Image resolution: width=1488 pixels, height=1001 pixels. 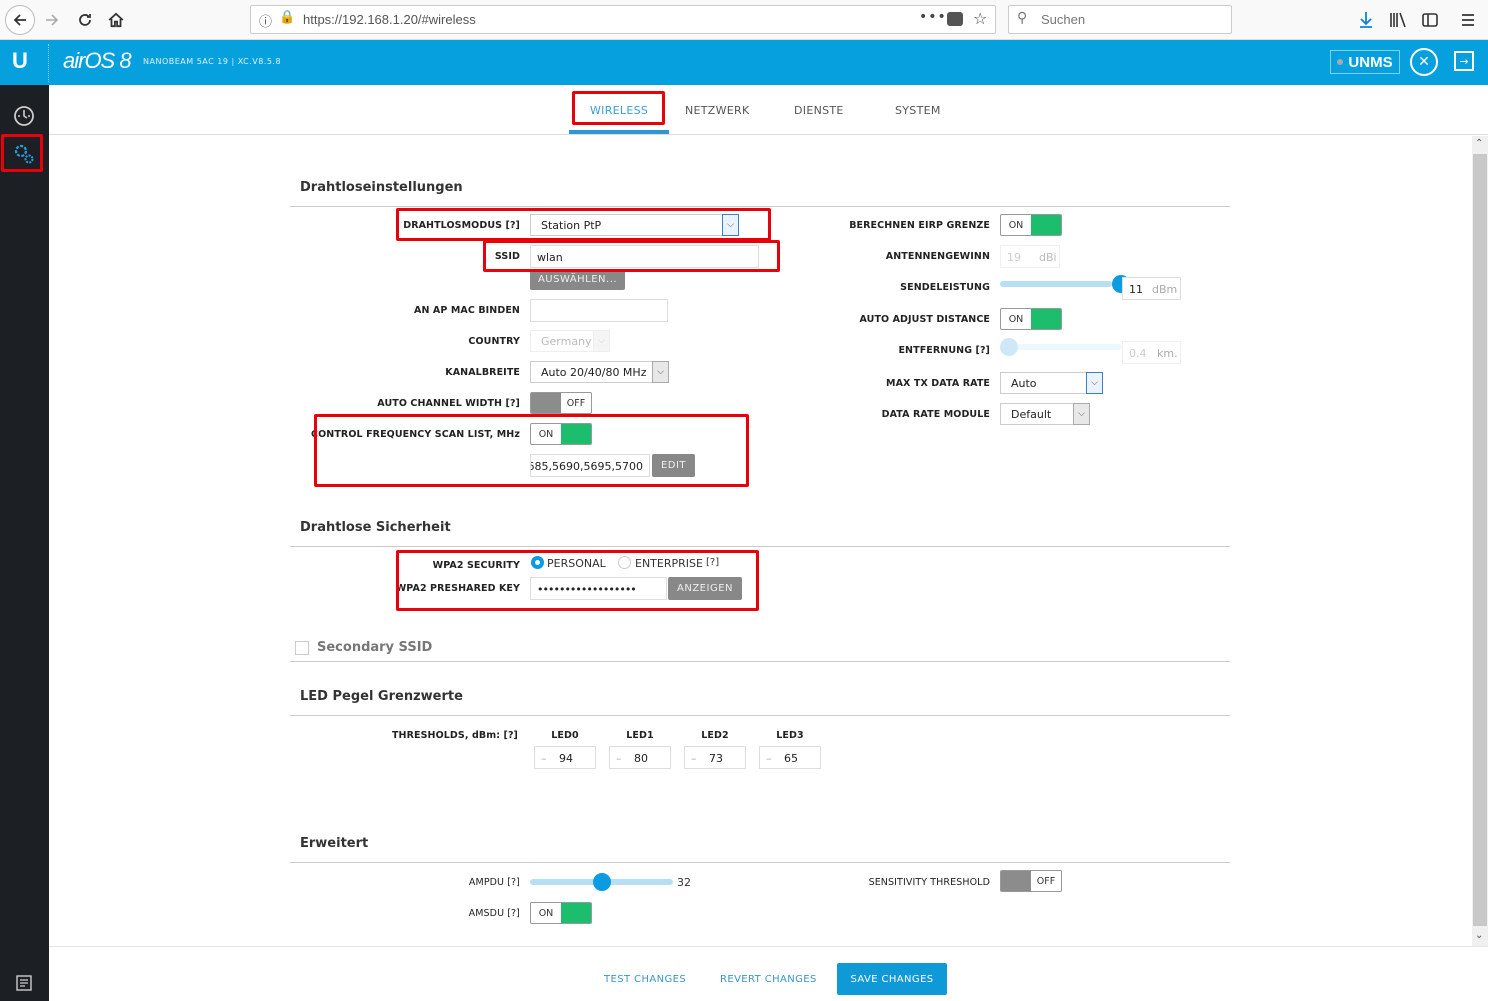 I want to click on data-rate-module-value: Default, so click(x=1031, y=414).